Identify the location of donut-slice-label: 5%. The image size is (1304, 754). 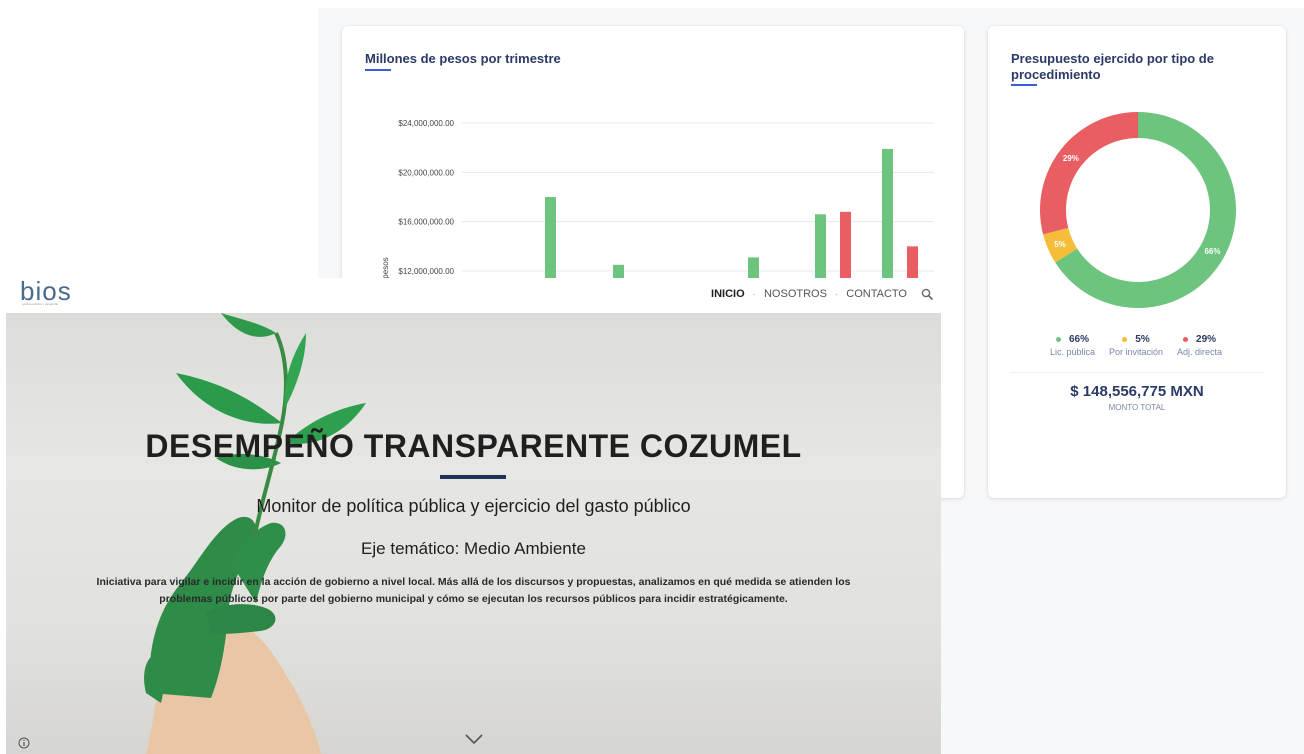
(1060, 244).